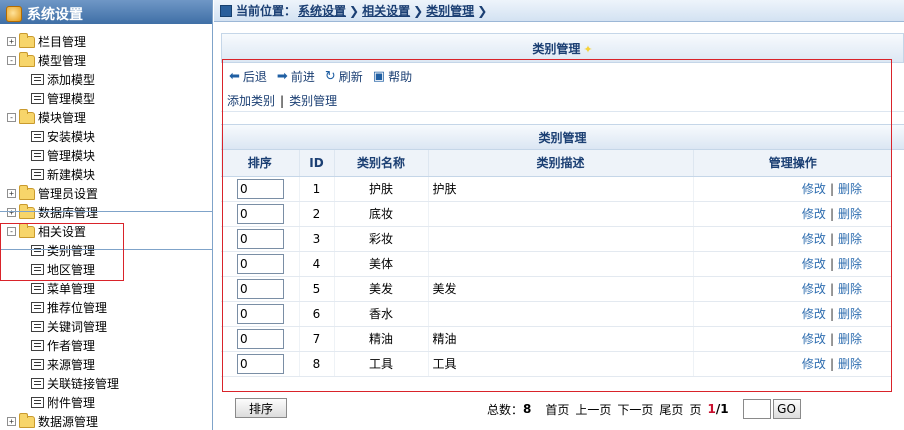 The height and width of the screenshot is (430, 904). I want to click on total-label: 总数：, so click(505, 409).